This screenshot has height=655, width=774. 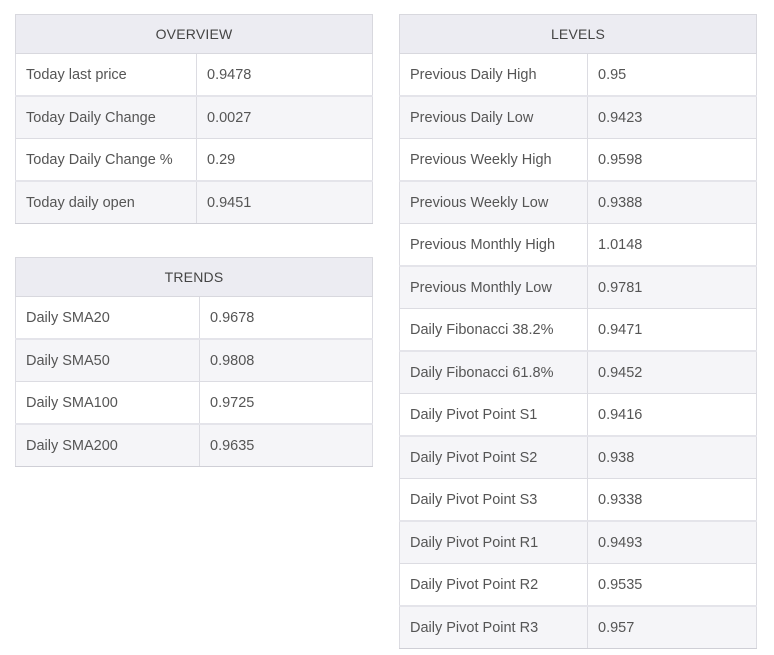 I want to click on table-row: Daily SMA200 0.9635, so click(x=194, y=445).